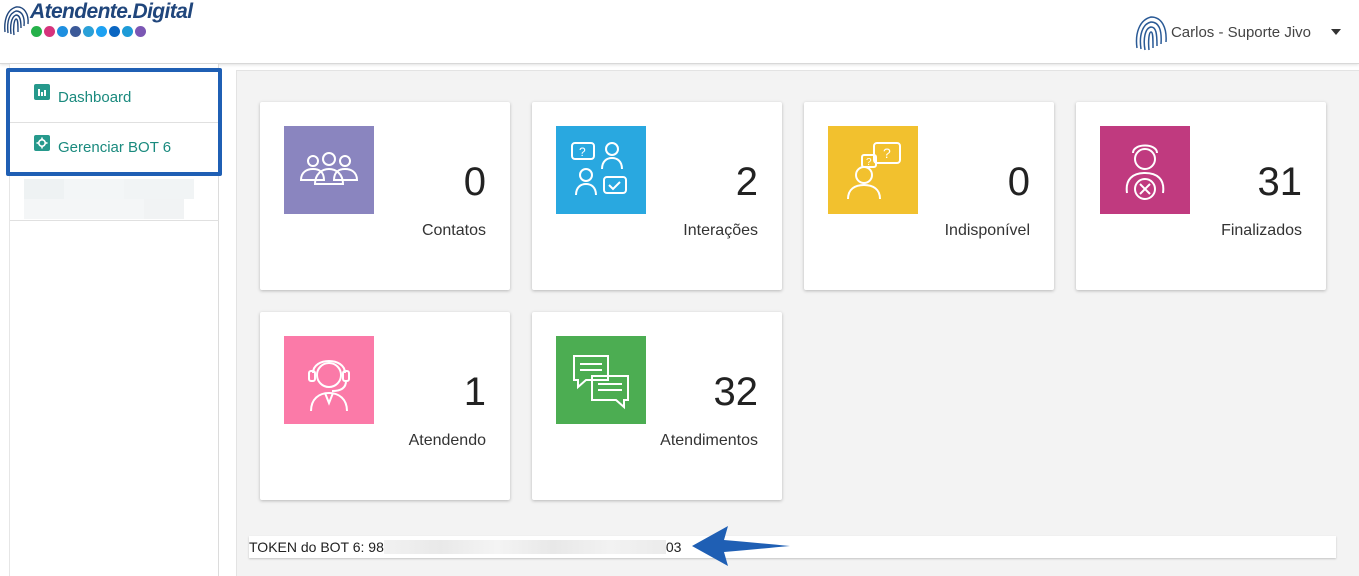 This screenshot has height=576, width=1359. Describe the element at coordinates (873, 170) in the screenshot. I see `question-person-icon: ? ?` at that location.